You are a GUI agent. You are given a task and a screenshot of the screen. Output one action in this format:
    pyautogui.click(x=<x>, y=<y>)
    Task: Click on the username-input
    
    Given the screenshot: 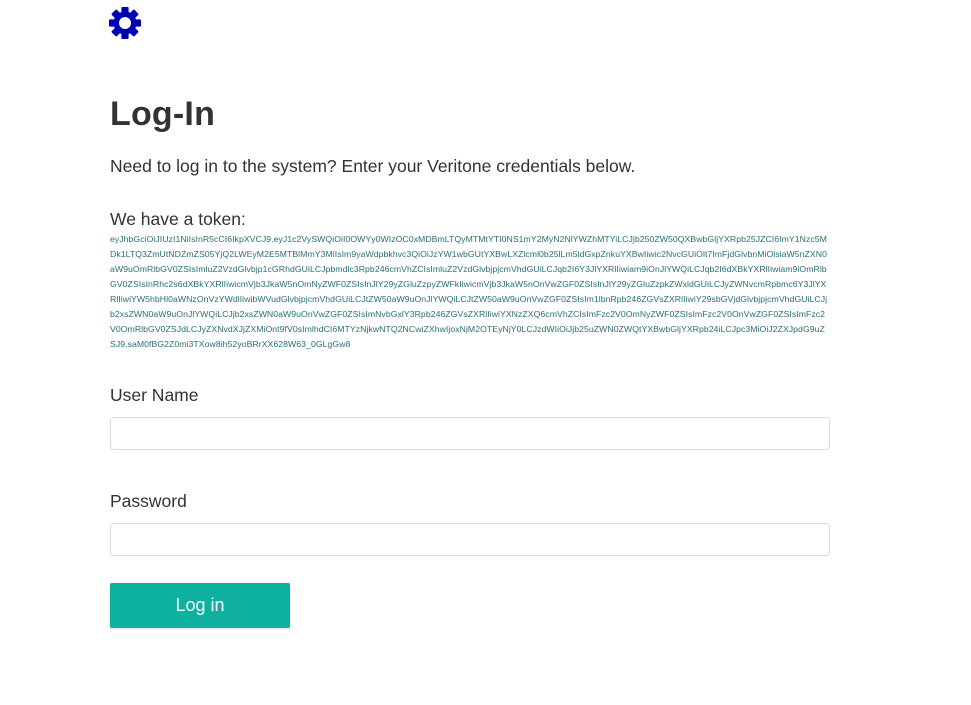 What is the action you would take?
    pyautogui.click(x=470, y=433)
    